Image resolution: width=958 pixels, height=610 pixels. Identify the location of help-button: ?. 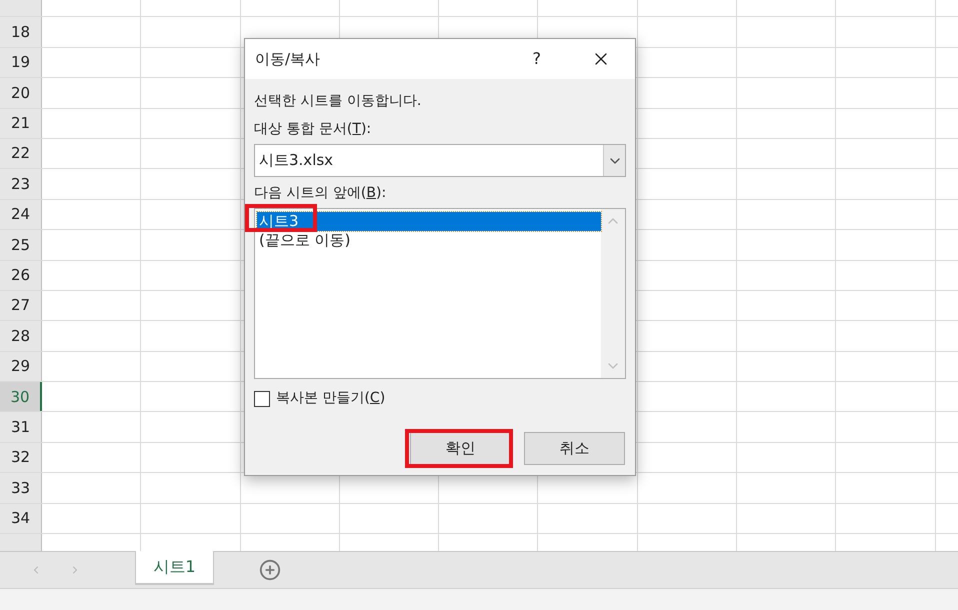
(536, 59).